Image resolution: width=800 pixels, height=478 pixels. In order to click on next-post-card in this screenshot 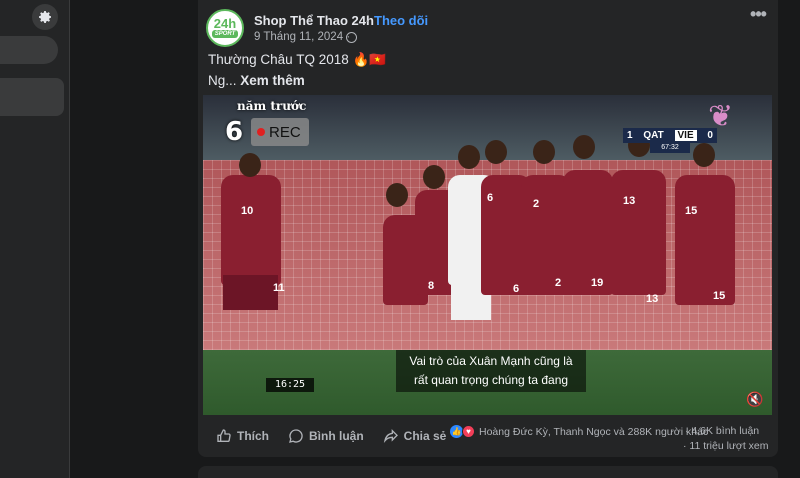, I will do `click(488, 472)`.